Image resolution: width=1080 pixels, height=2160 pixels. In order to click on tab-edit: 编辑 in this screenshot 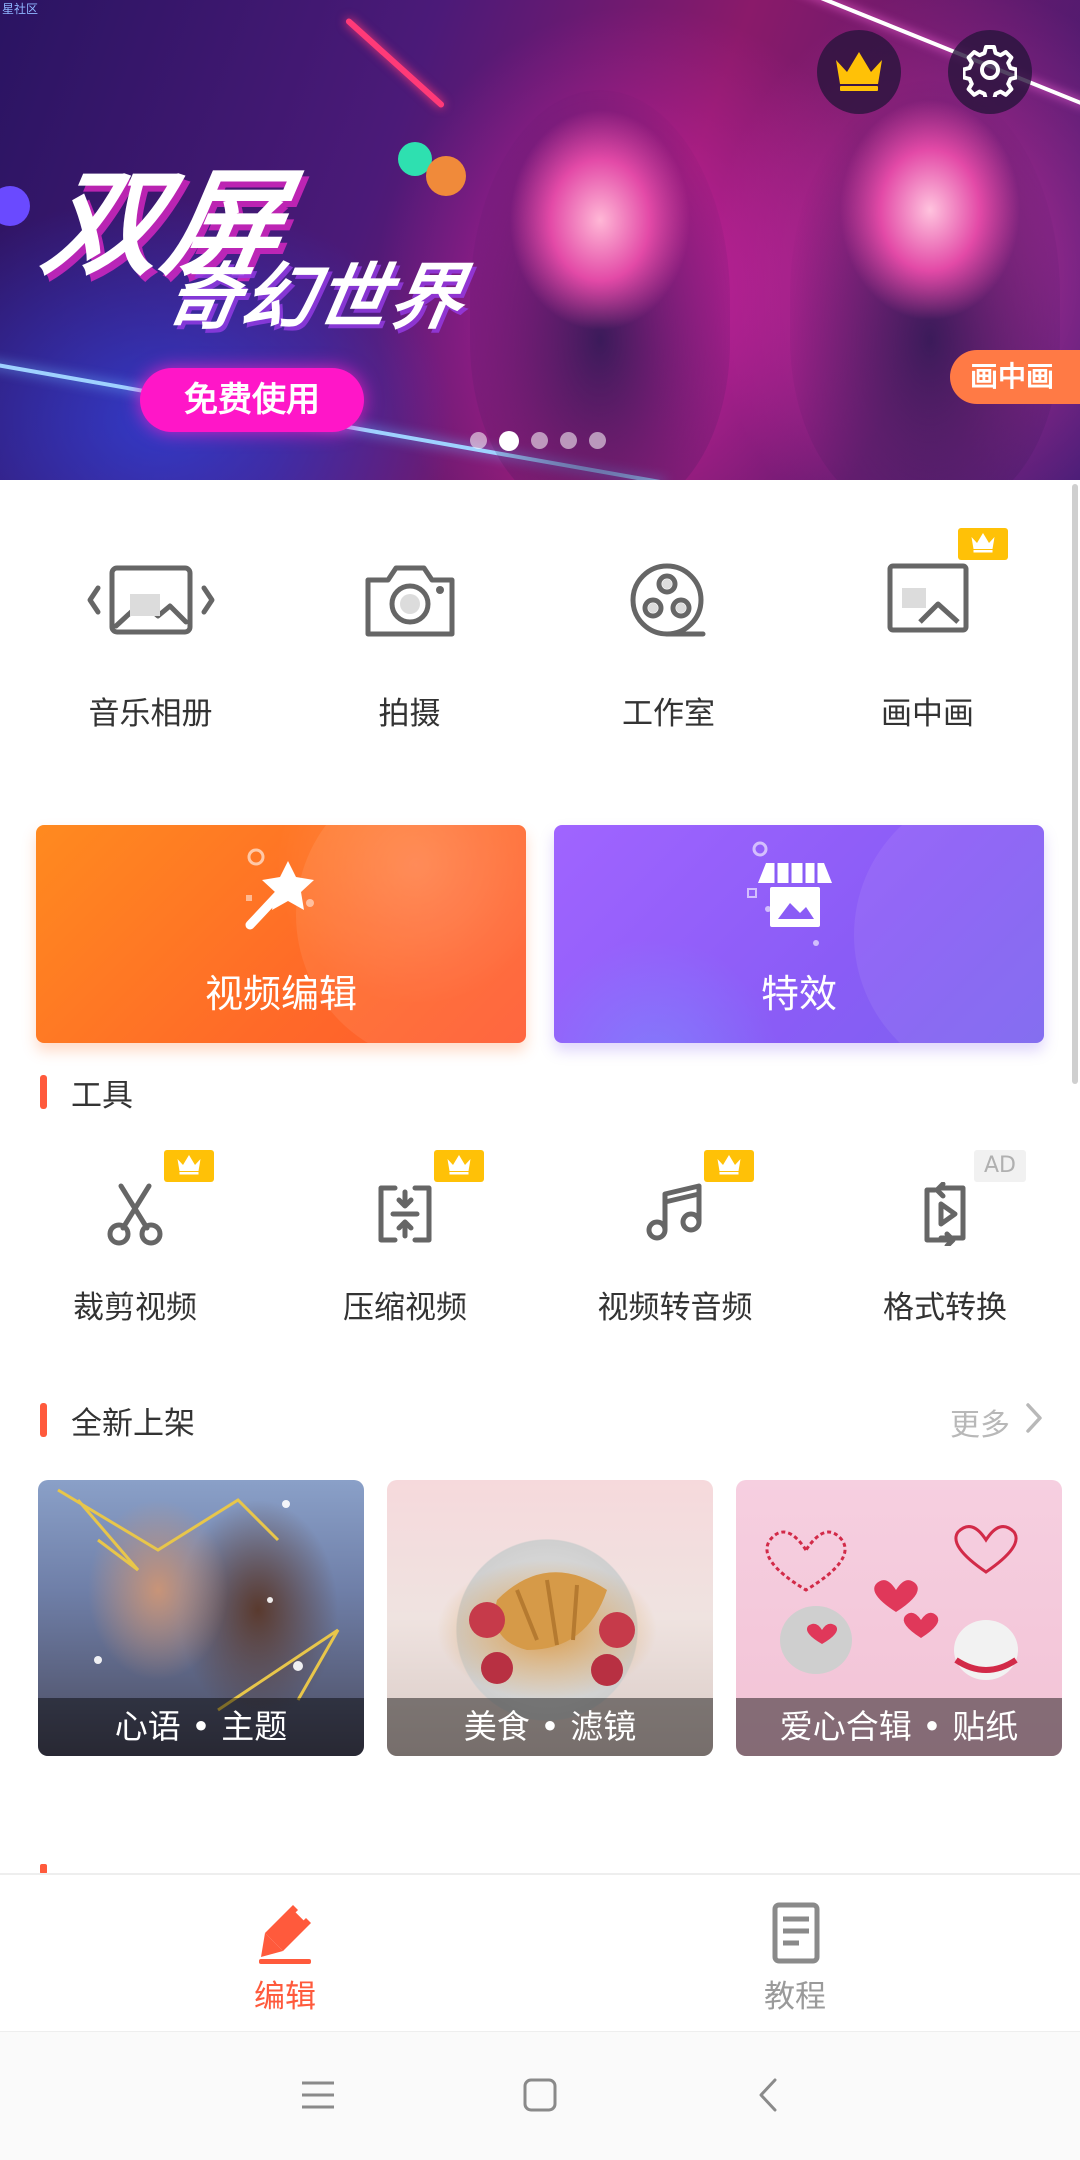, I will do `click(285, 1953)`.